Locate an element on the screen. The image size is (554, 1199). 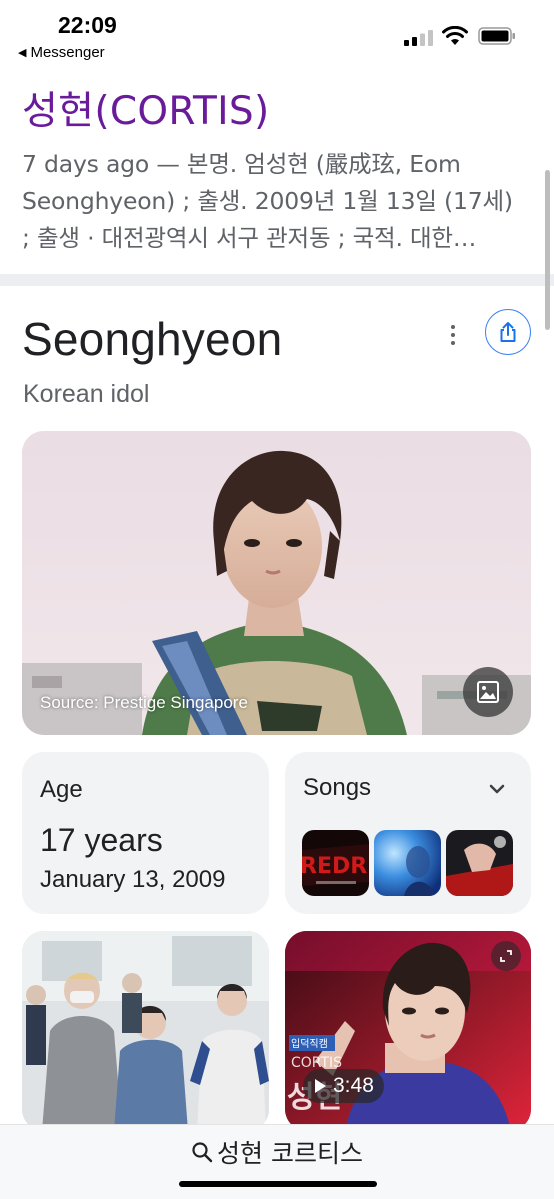
search-query-text: 성현 코르티스 is located at coordinates (290, 1153).